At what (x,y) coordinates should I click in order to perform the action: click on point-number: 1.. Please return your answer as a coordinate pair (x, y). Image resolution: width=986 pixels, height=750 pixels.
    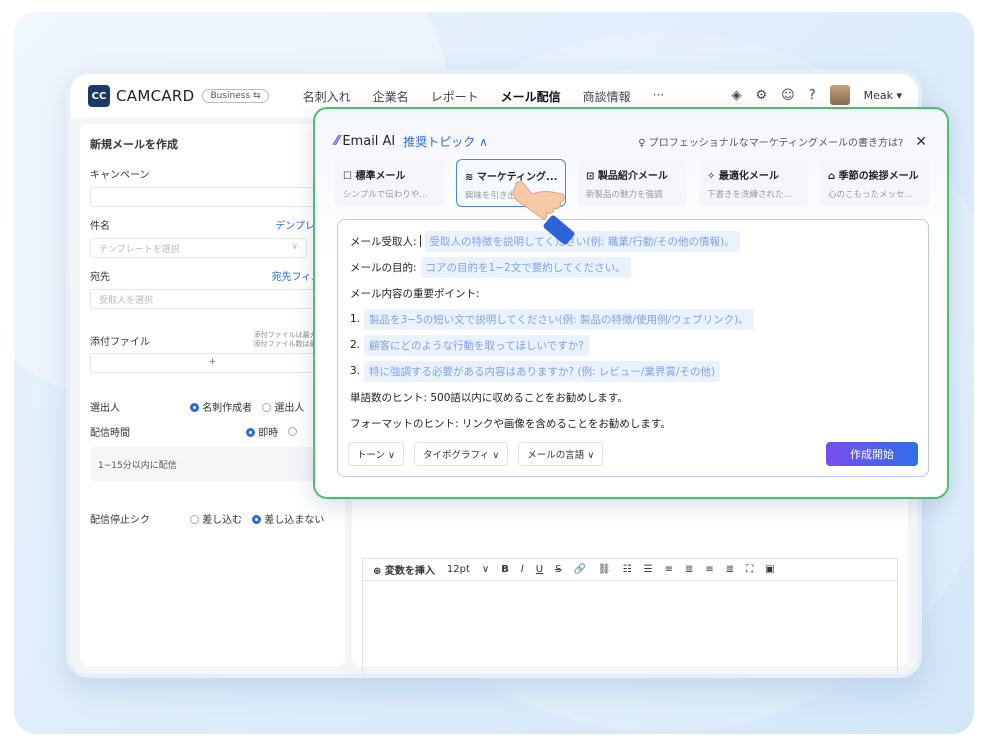
    Looking at the image, I should click on (355, 319).